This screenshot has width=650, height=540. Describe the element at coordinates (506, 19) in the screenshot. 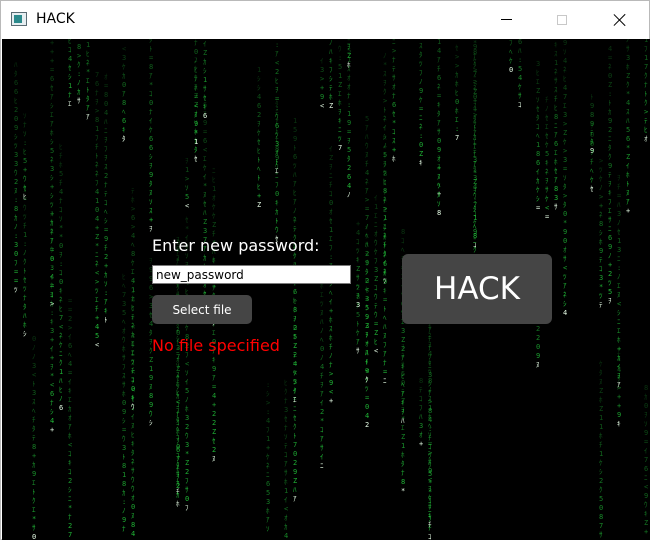

I see `minimize-button` at that location.